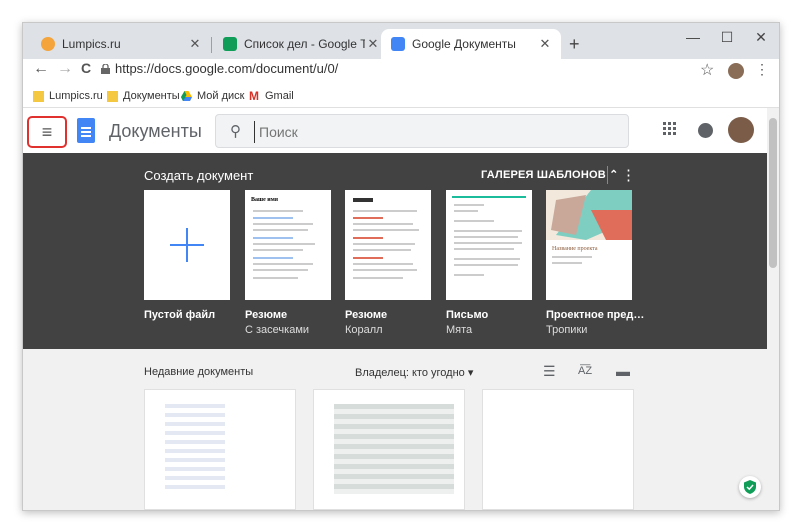 The image size is (800, 531). What do you see at coordinates (727, 37) in the screenshot?
I see `maximize-button: ☐` at bounding box center [727, 37].